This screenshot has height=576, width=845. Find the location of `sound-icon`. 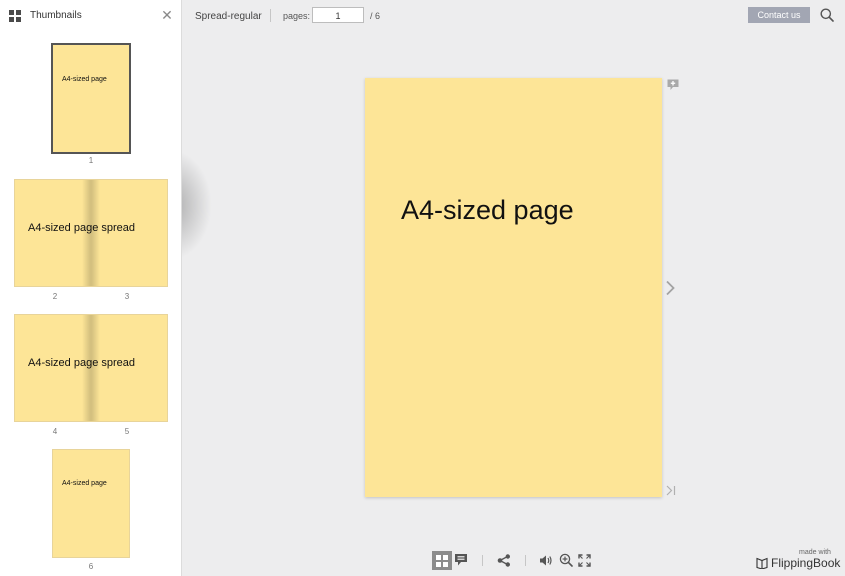

sound-icon is located at coordinates (546, 560).